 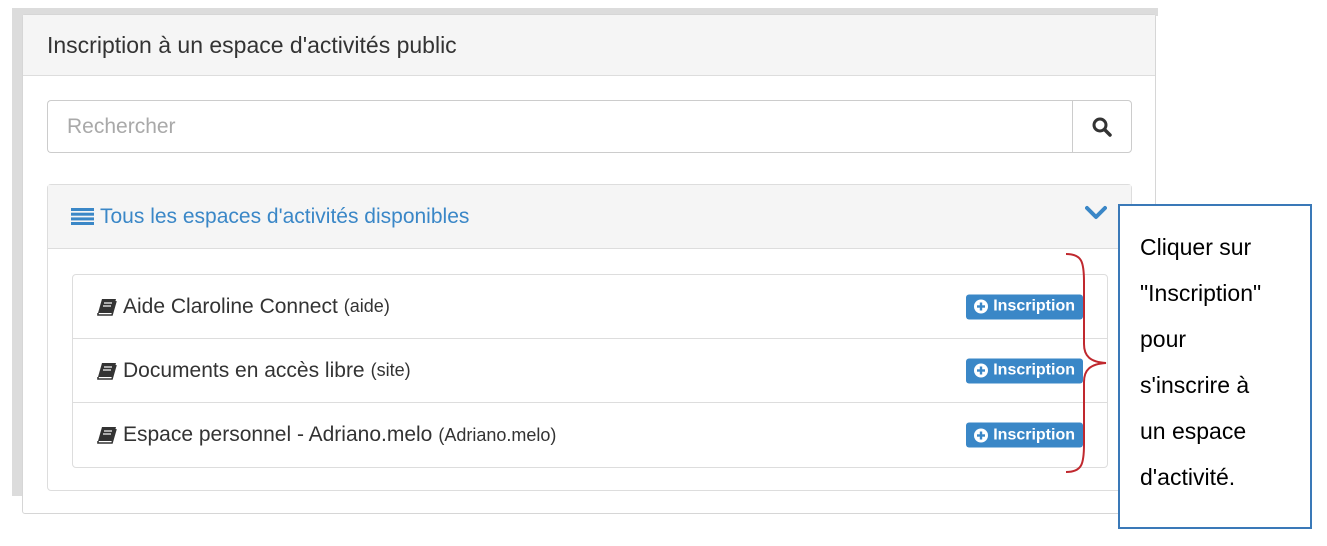 What do you see at coordinates (1196, 247) in the screenshot?
I see `callout-line: Cliquer sur` at bounding box center [1196, 247].